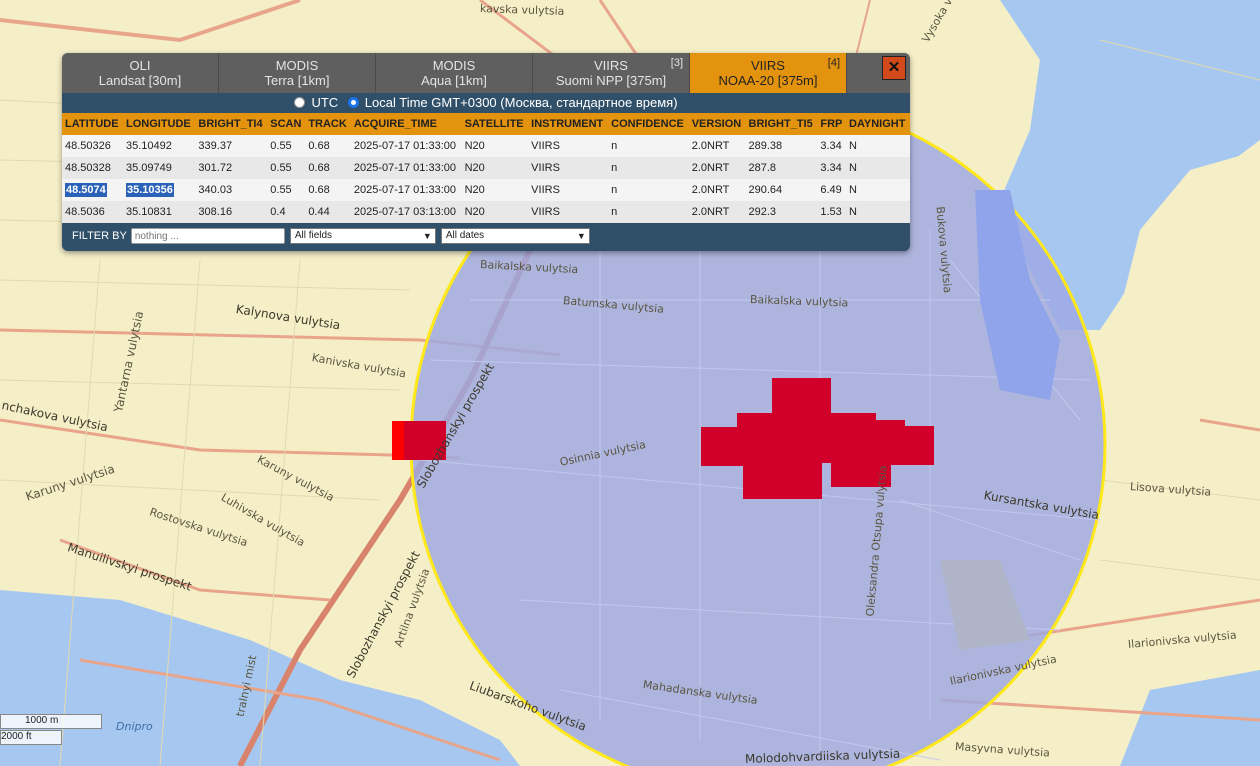 Image resolution: width=1260 pixels, height=766 pixels. Describe the element at coordinates (878, 124) in the screenshot. I see `column-header: DAYNIGHT` at that location.